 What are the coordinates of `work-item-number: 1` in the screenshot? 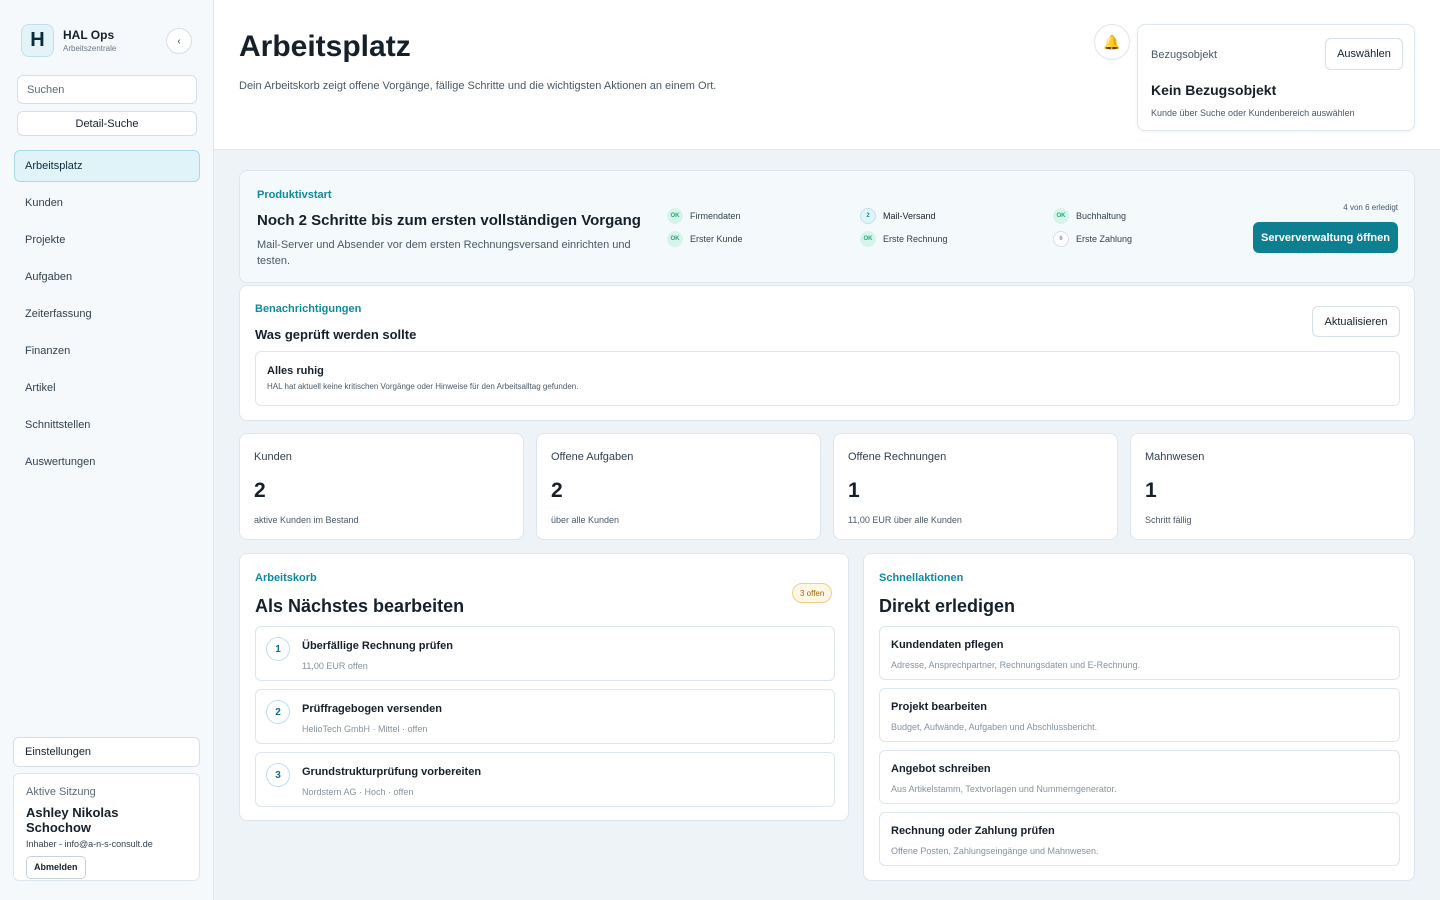 It's located at (278, 649).